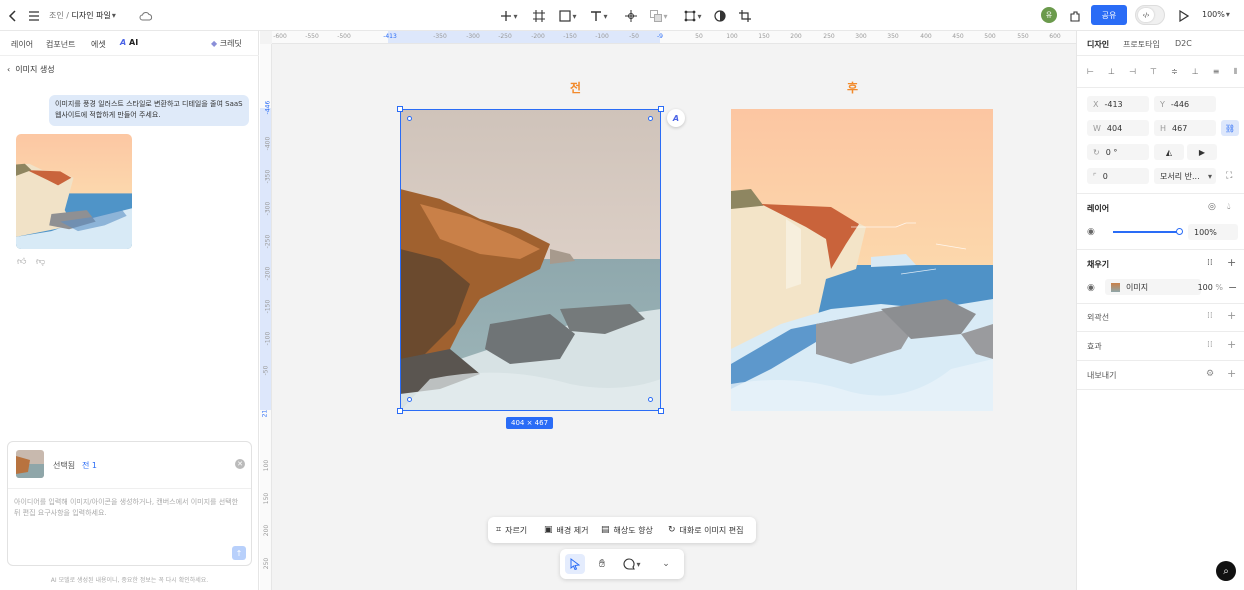  Describe the element at coordinates (40, 262) in the screenshot. I see `thumbs-down-icon: 👎︎` at that location.